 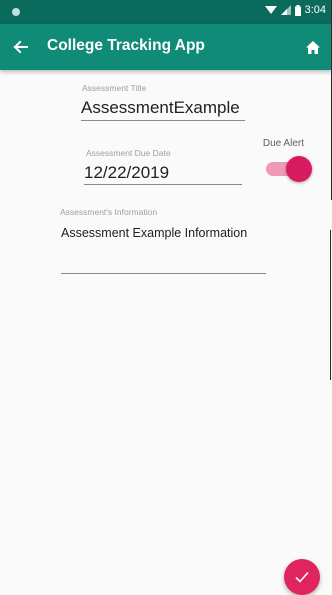 What do you see at coordinates (285, 10) in the screenshot?
I see `signal-icon` at bounding box center [285, 10].